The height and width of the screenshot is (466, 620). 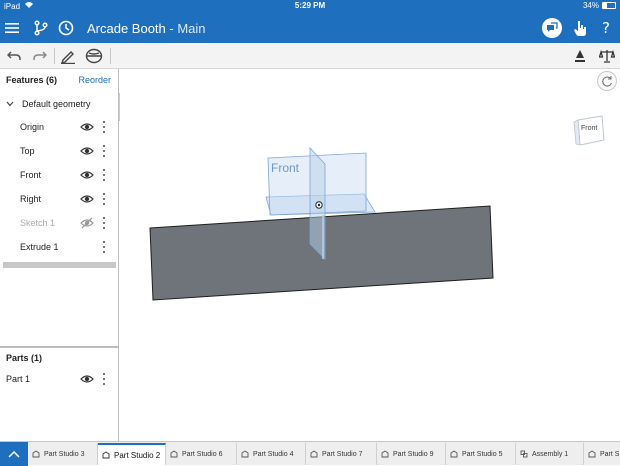 What do you see at coordinates (31, 199) in the screenshot?
I see `feature-label: Right` at bounding box center [31, 199].